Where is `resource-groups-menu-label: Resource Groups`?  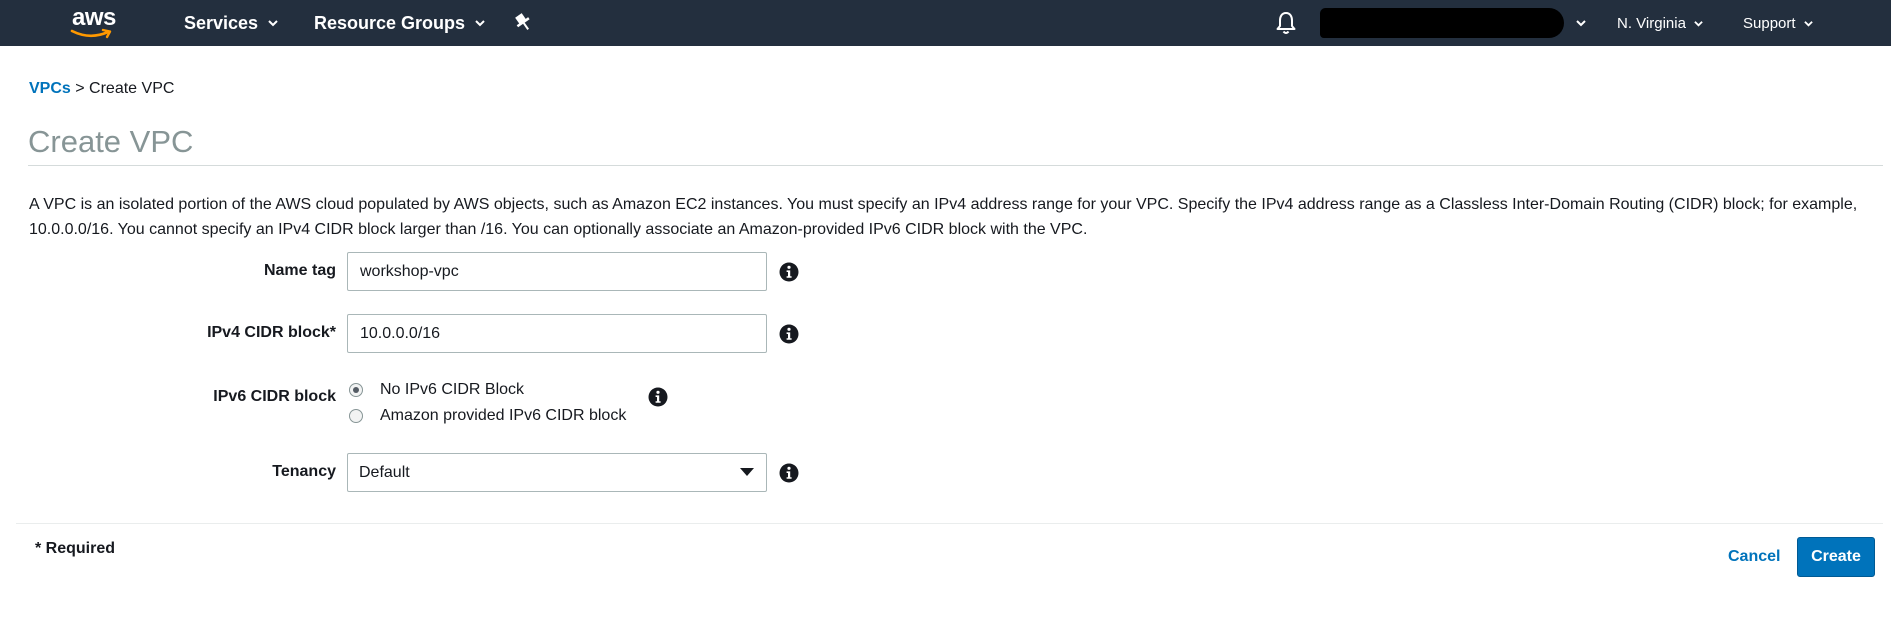 resource-groups-menu-label: Resource Groups is located at coordinates (390, 22).